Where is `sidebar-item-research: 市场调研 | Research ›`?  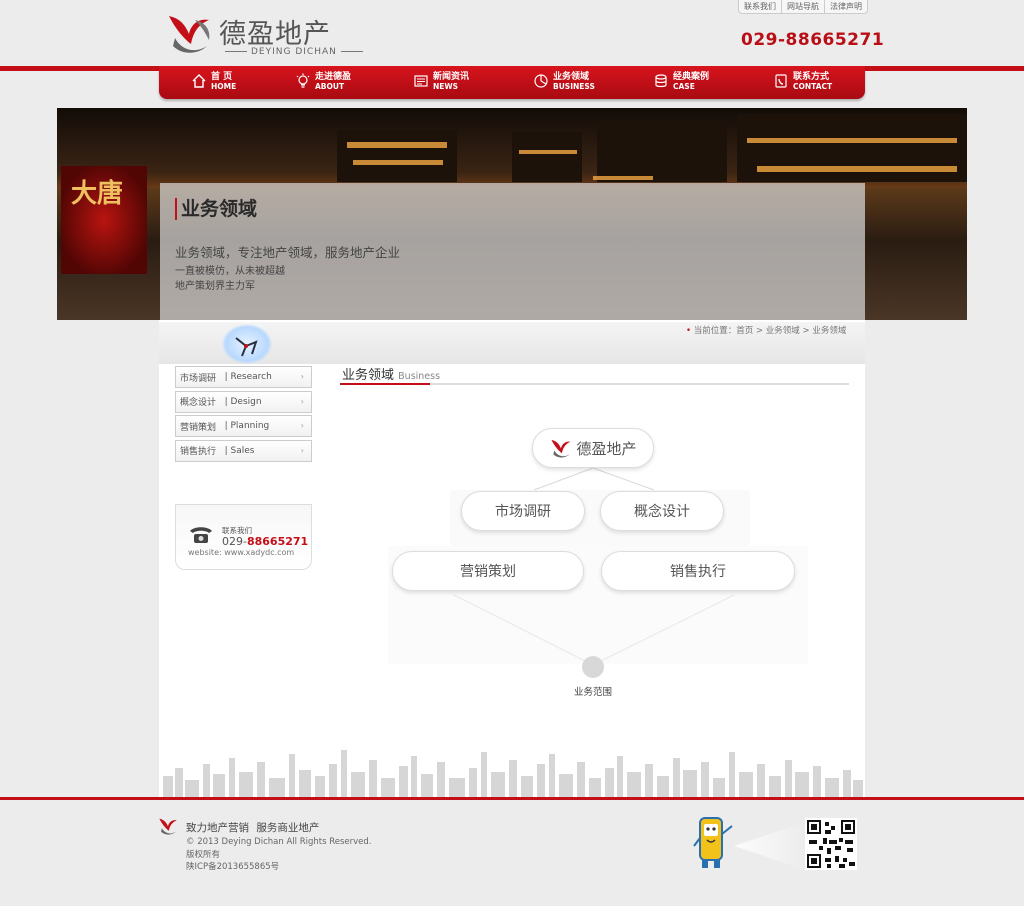 sidebar-item-research: 市场调研 | Research › is located at coordinates (243, 377).